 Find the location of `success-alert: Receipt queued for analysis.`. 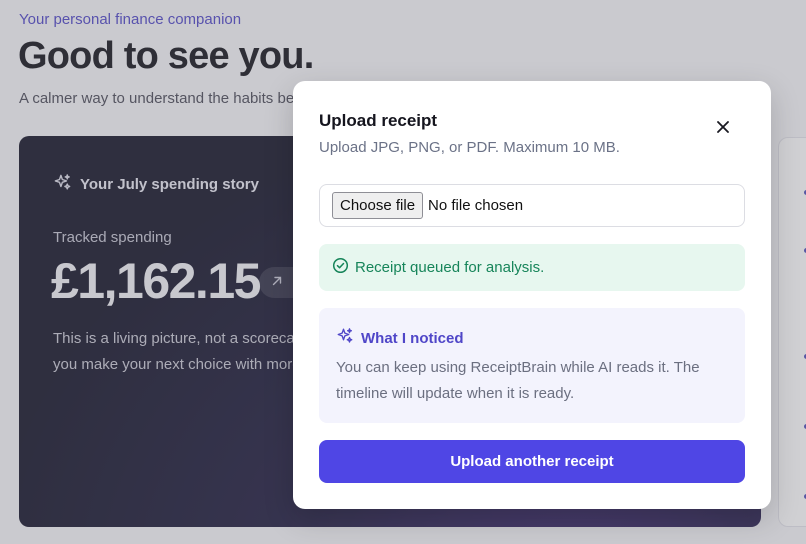

success-alert: Receipt queued for analysis. is located at coordinates (532, 267).